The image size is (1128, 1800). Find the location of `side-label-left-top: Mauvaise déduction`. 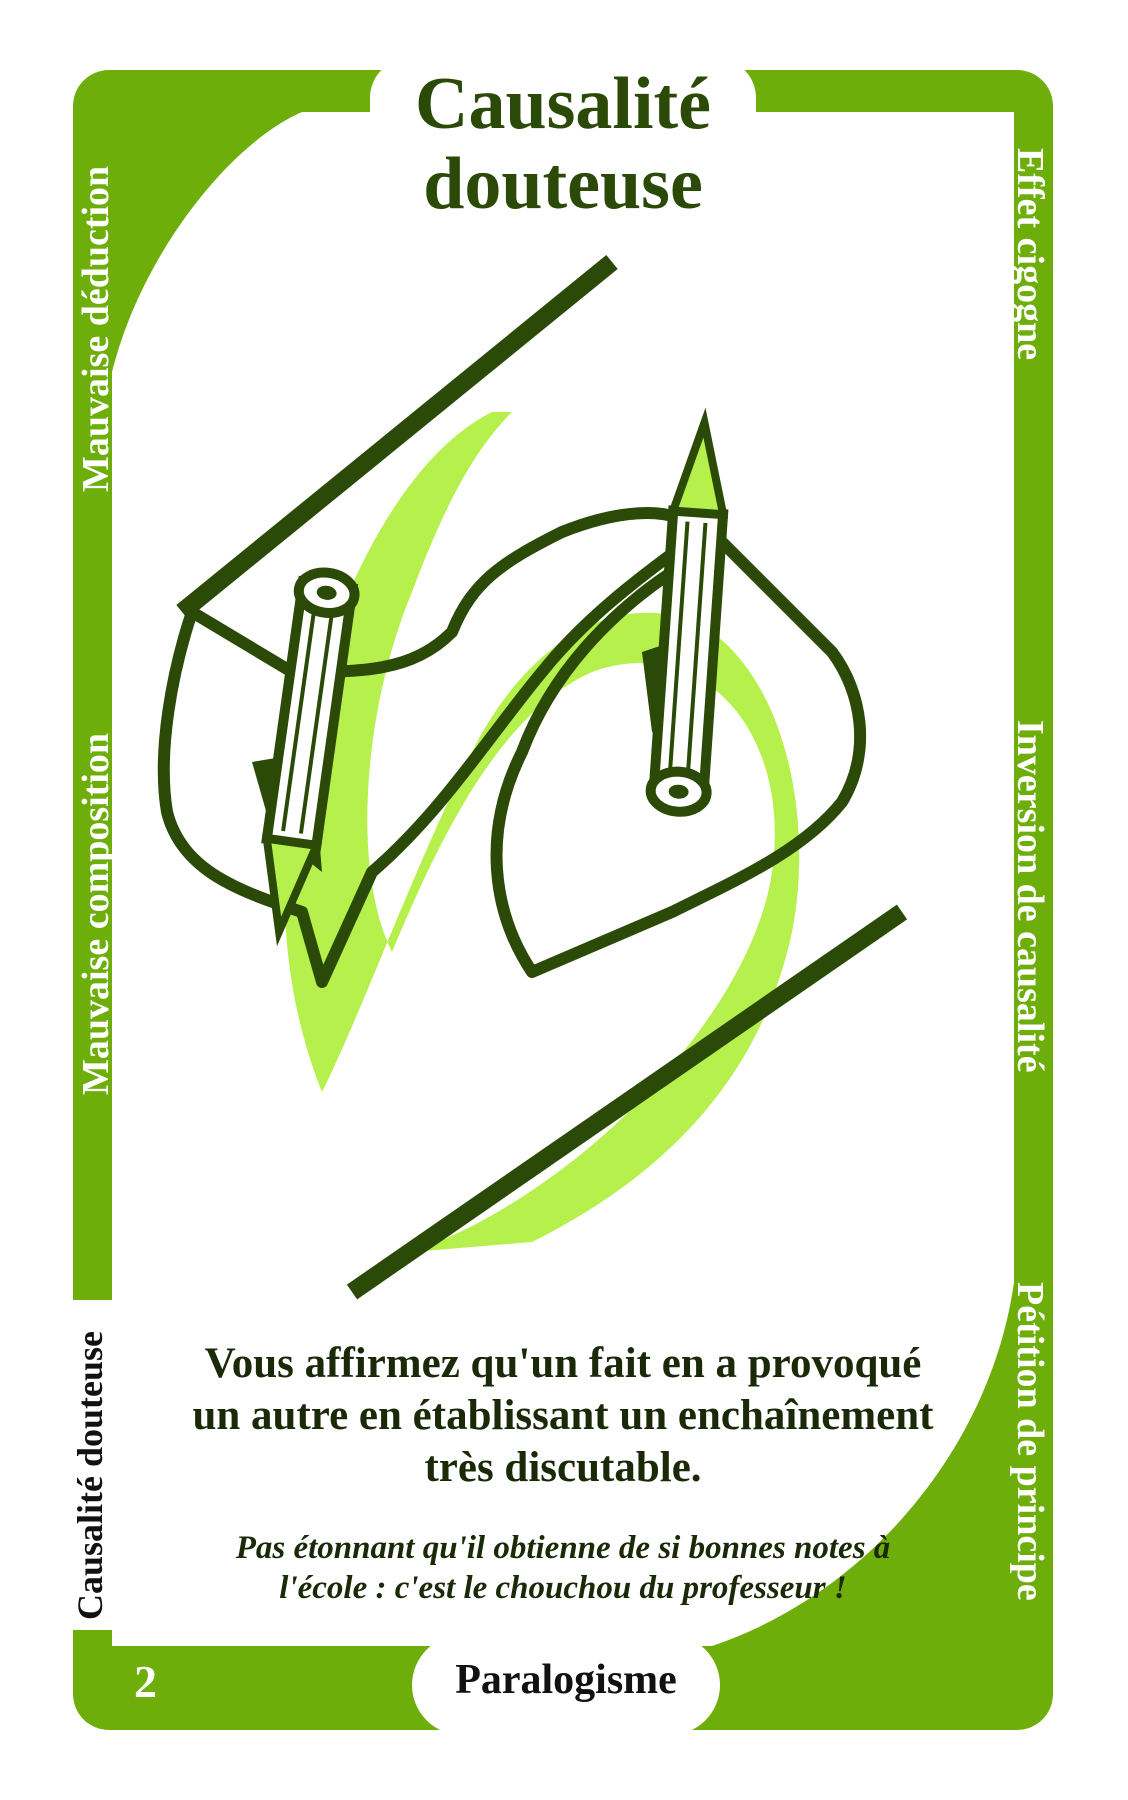

side-label-left-top: Mauvaise déduction is located at coordinates (96, 328).